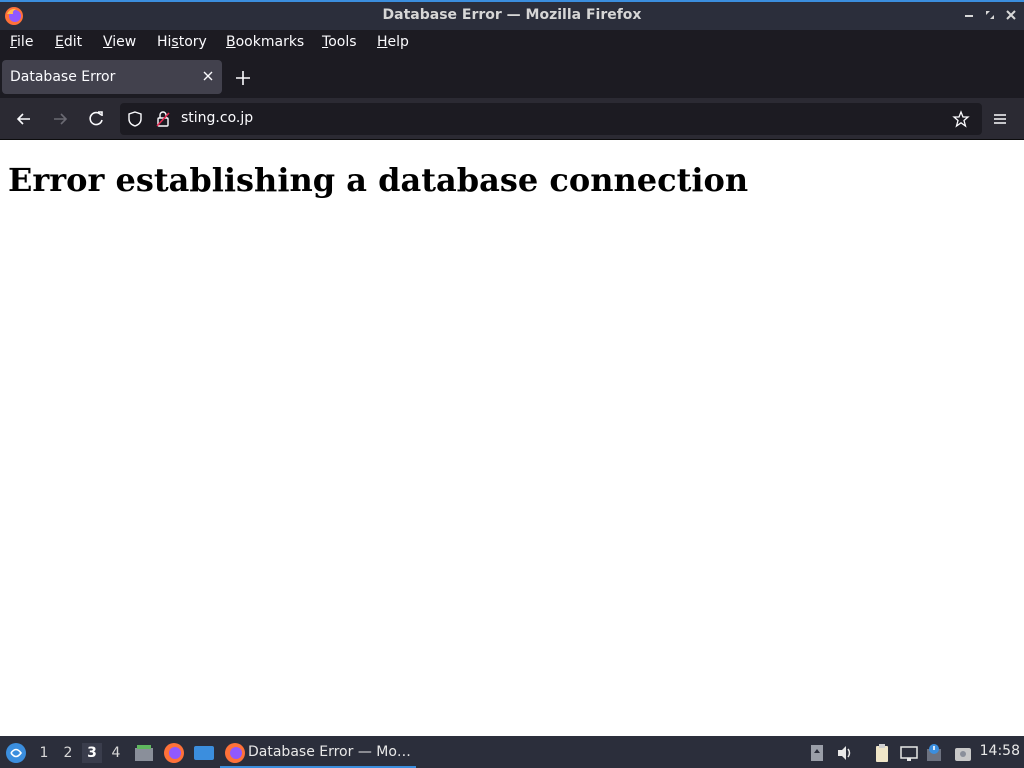  Describe the element at coordinates (1011, 15) in the screenshot. I see `close-window-icon` at that location.